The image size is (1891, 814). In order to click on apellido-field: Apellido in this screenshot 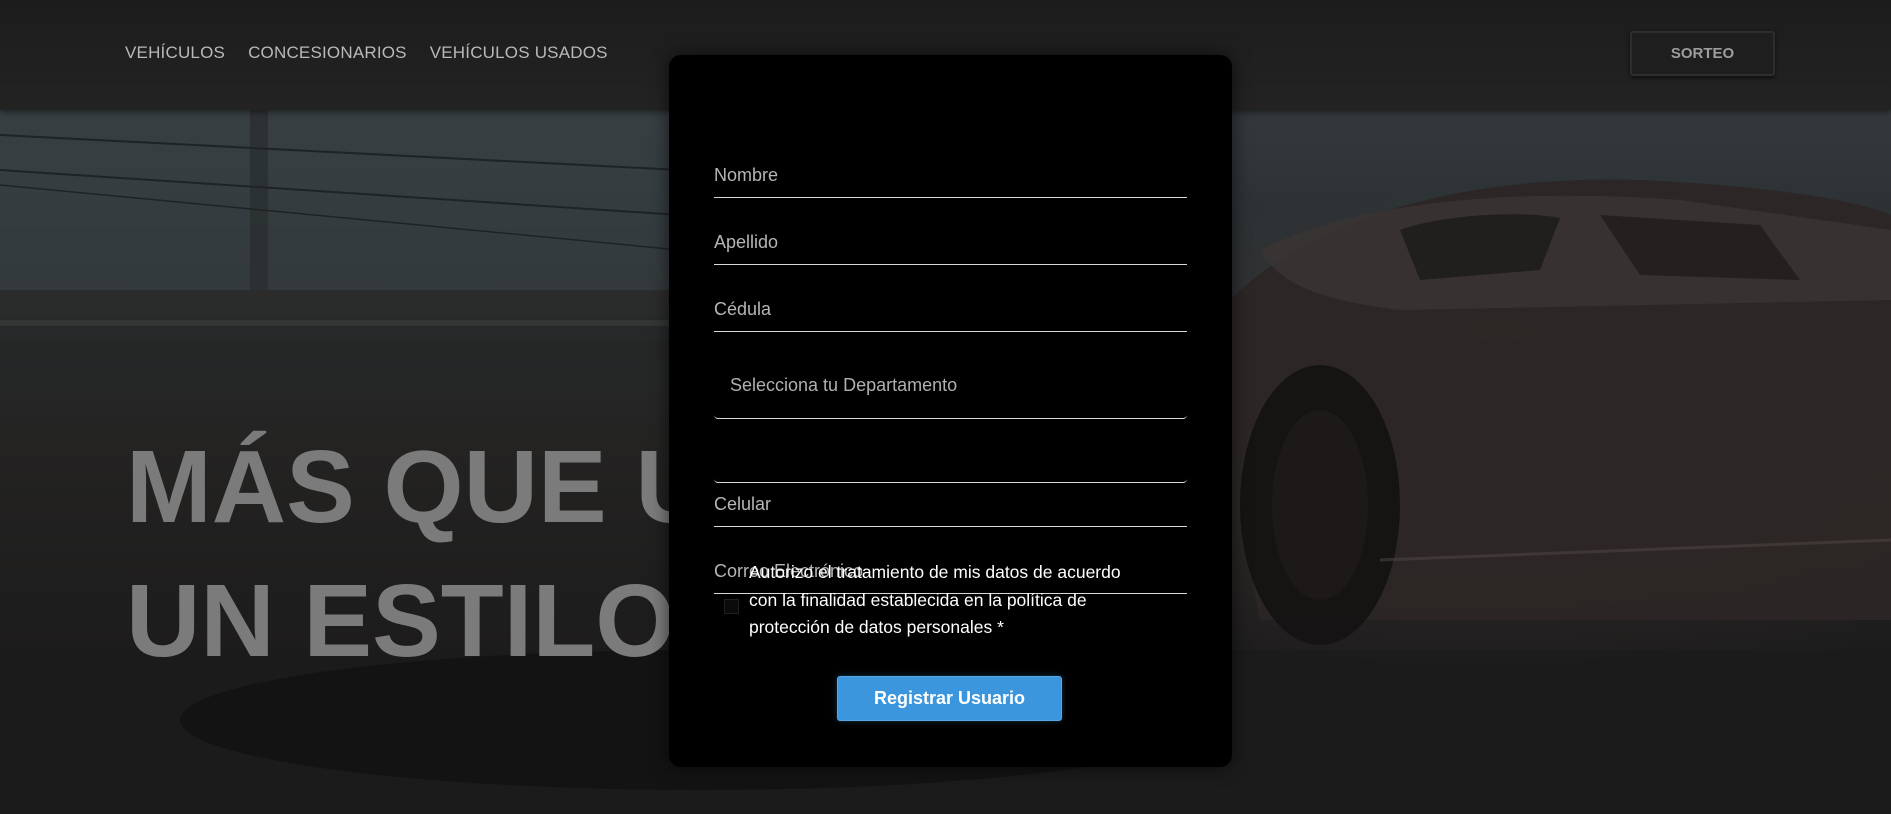, I will do `click(950, 237)`.